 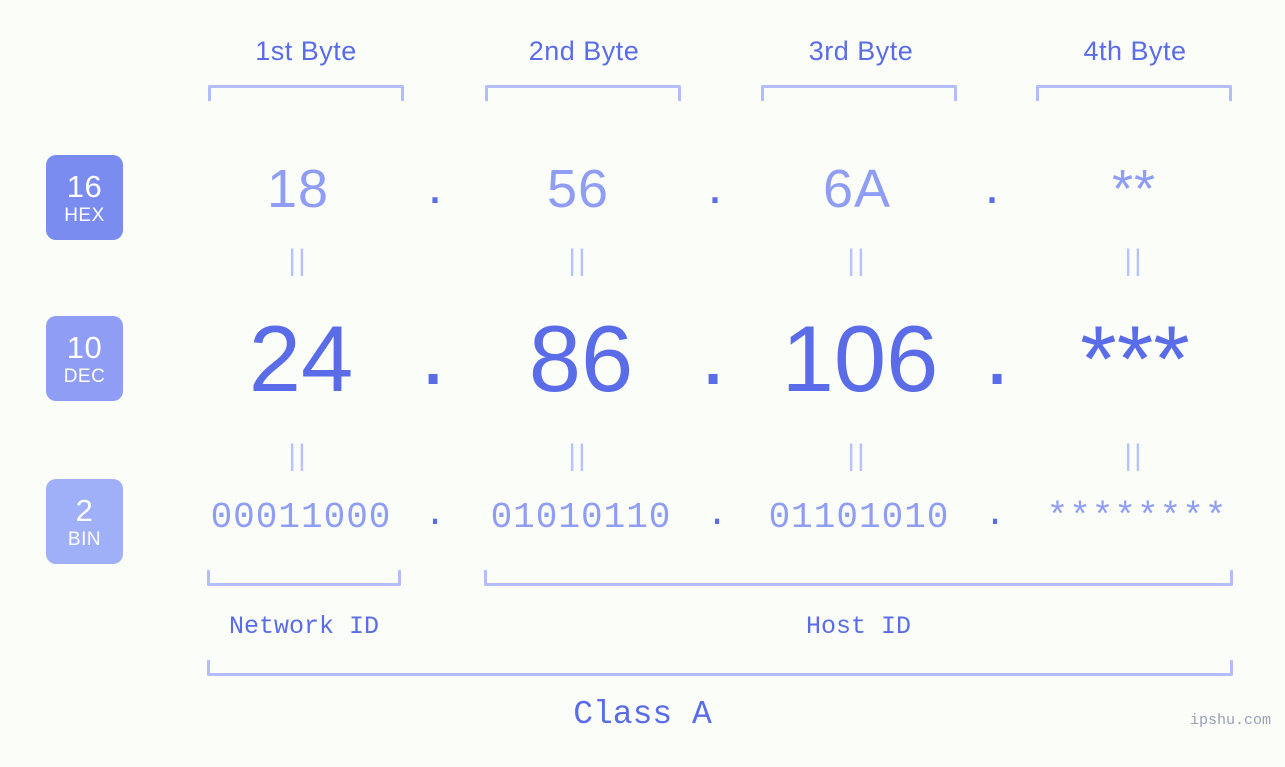 What do you see at coordinates (298, 455) in the screenshot?
I see `equals-mark-dec-bin-1: ||` at bounding box center [298, 455].